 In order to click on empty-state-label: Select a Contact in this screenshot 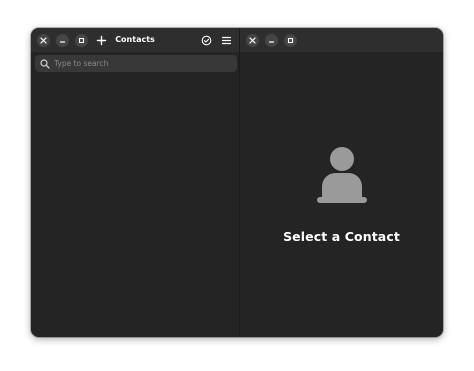, I will do `click(341, 236)`.